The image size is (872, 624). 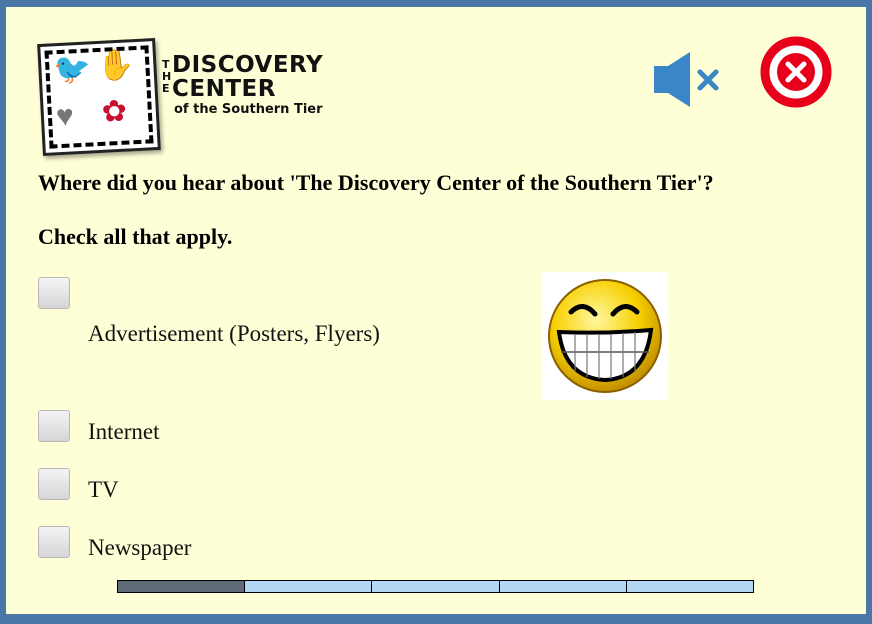 What do you see at coordinates (114, 111) in the screenshot?
I see `flower-icon: ✿` at bounding box center [114, 111].